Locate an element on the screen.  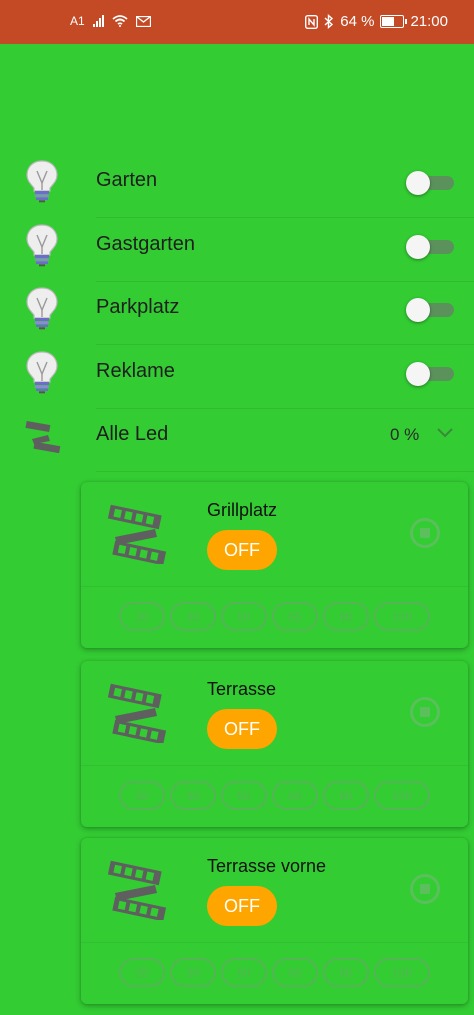
all-led-value: 0 % is located at coordinates (405, 434).